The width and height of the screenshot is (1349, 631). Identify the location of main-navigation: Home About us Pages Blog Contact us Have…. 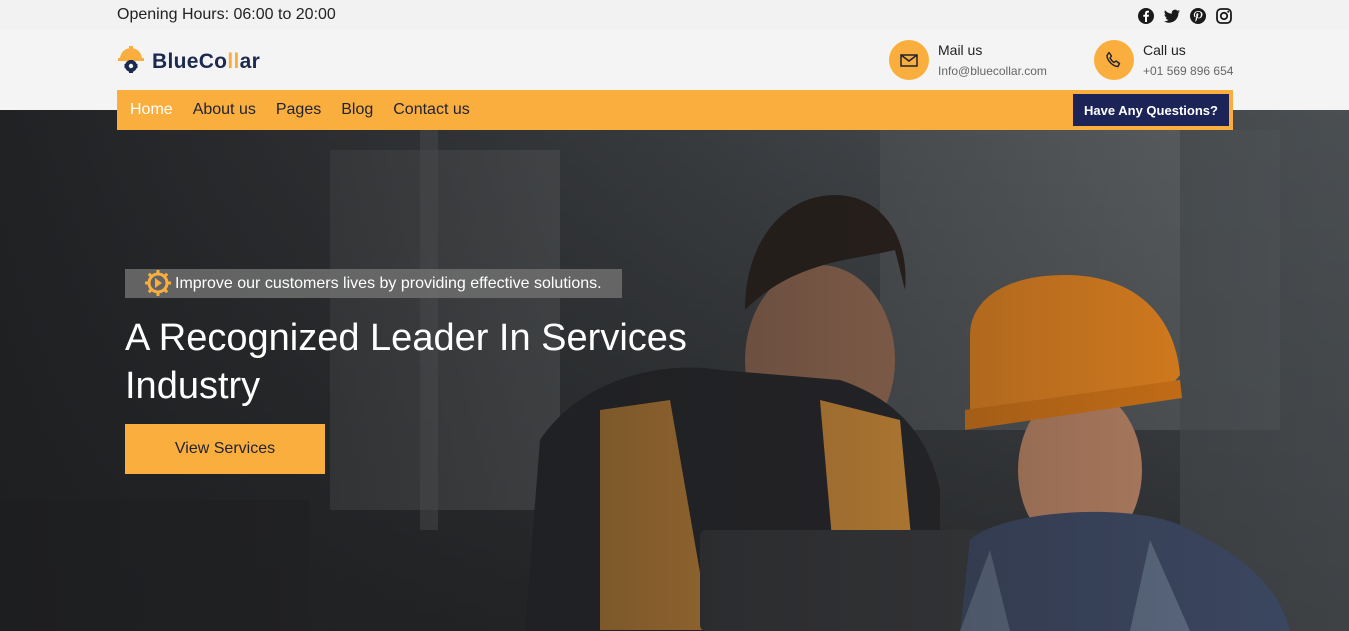
(675, 110).